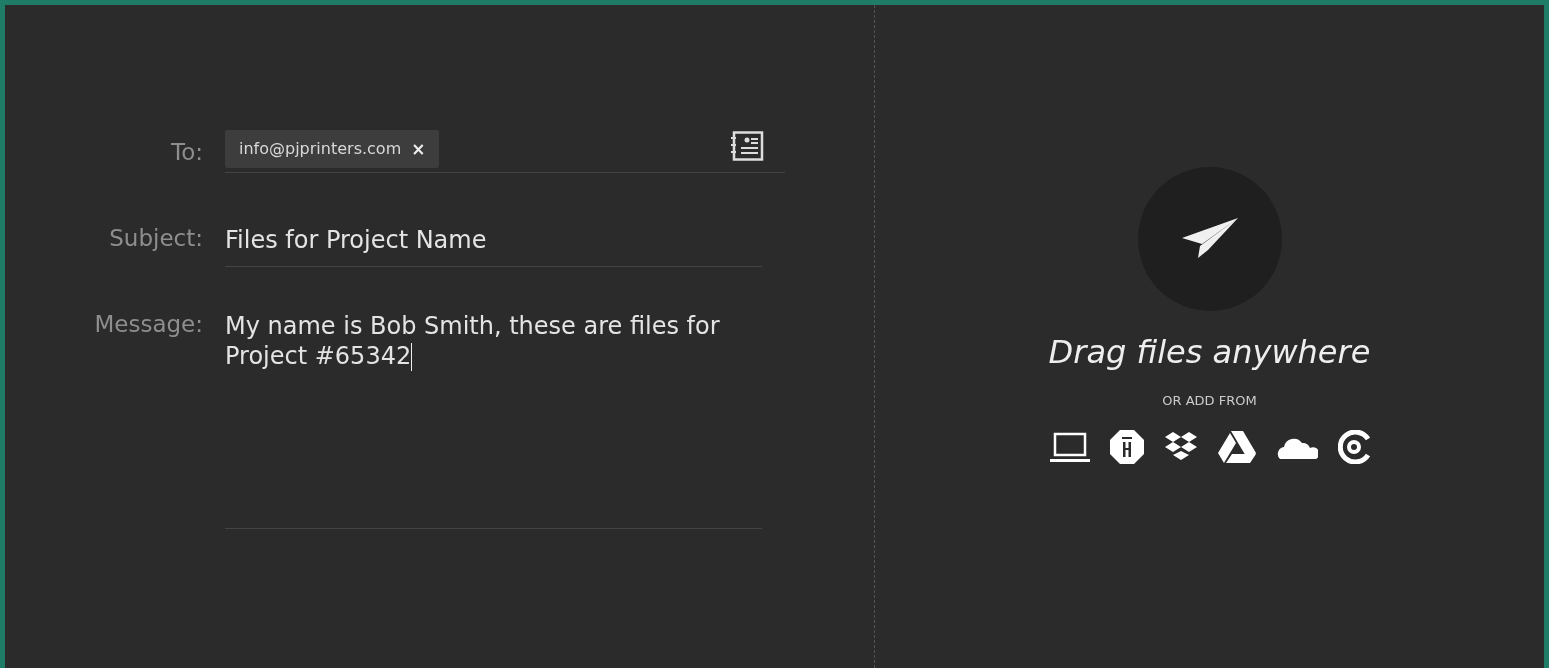  I want to click on subject-field: Files for Project Name, so click(493, 246).